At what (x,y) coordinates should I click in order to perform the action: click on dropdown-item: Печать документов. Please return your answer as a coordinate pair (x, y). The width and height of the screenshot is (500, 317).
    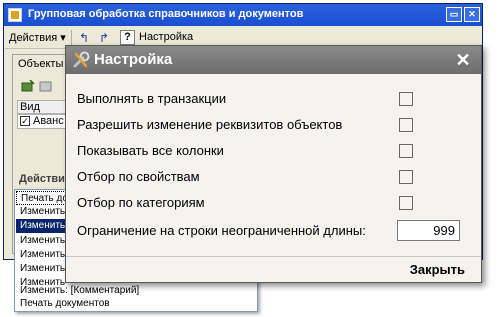
    Looking at the image, I should click on (136, 304).